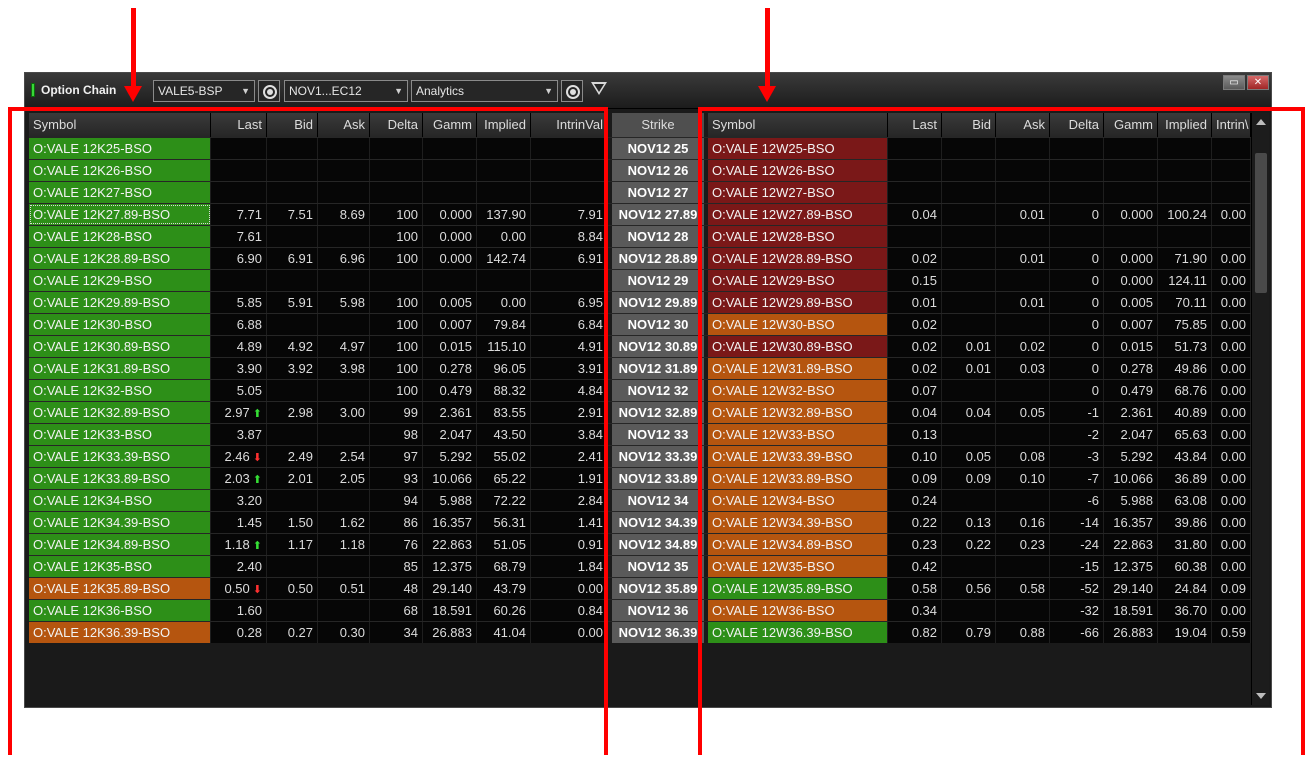 This screenshot has height=761, width=1305. I want to click on put-symbol-cell: O:VALE 12W35-BSO, so click(798, 566).